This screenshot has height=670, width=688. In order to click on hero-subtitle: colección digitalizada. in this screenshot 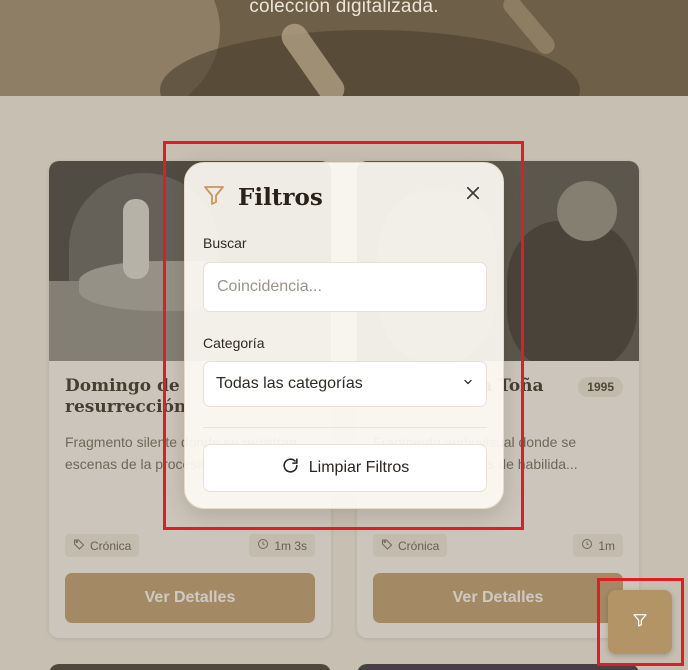, I will do `click(344, 8)`.